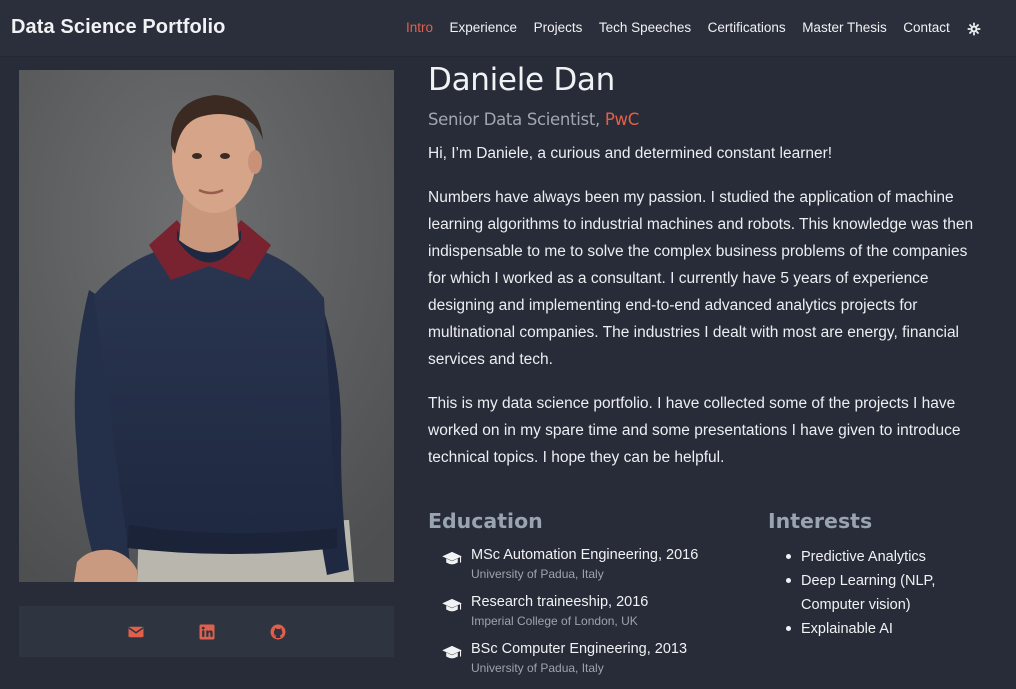 The width and height of the screenshot is (1016, 689). I want to click on company-link: PwC, so click(622, 119).